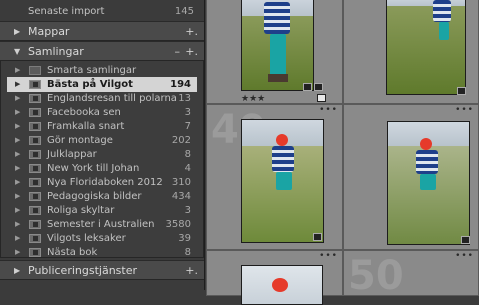 The image size is (479, 305). Describe the element at coordinates (253, 99) in the screenshot. I see `rating-stars: ★★★` at that location.